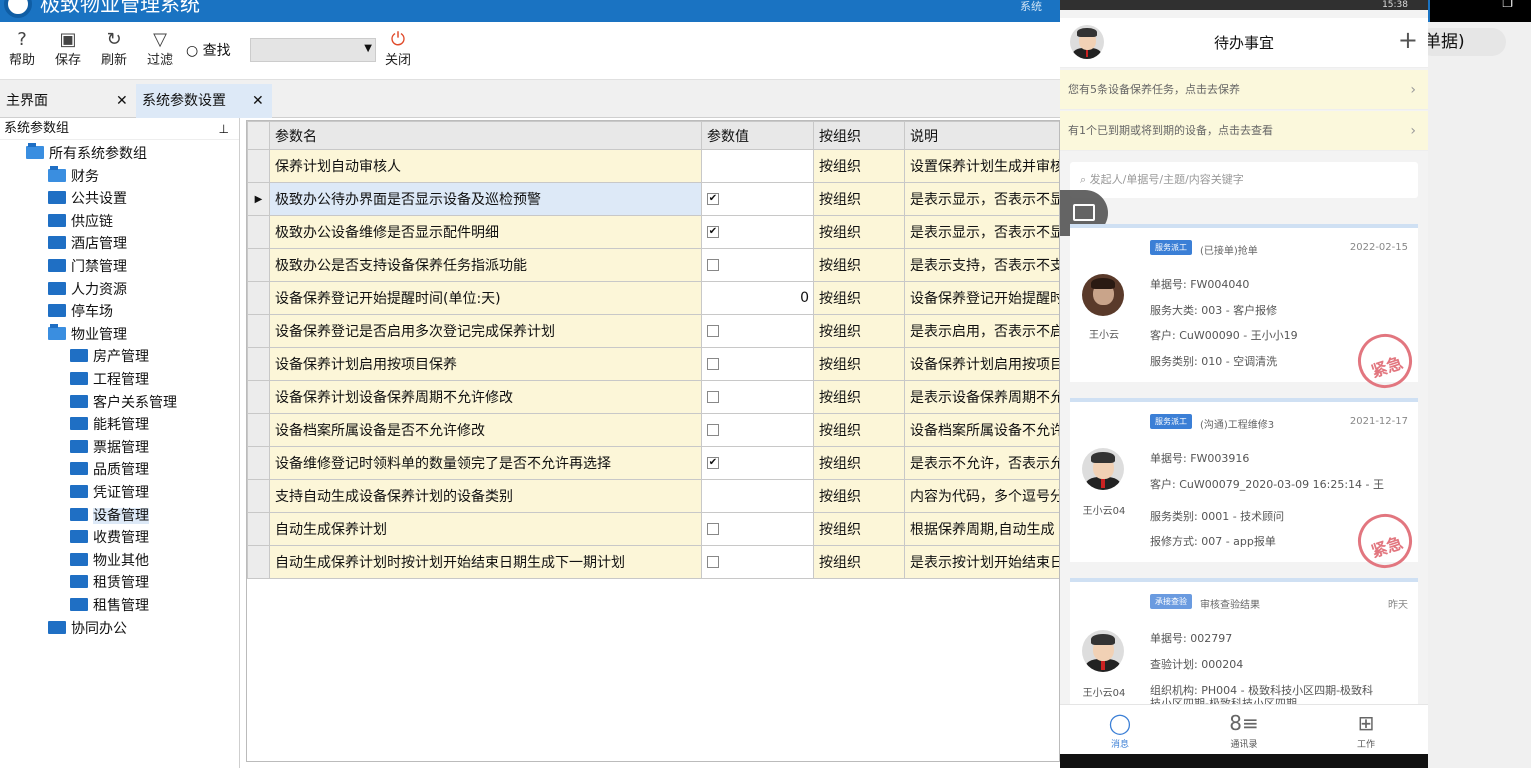 The width and height of the screenshot is (1531, 768). I want to click on help-button: ? 帮助, so click(22, 49).